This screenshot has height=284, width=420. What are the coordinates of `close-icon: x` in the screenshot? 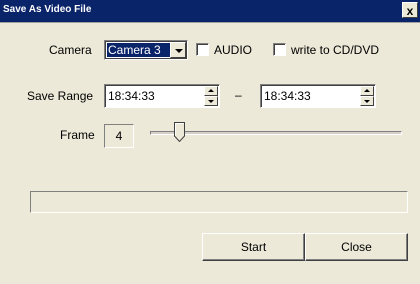 It's located at (410, 10).